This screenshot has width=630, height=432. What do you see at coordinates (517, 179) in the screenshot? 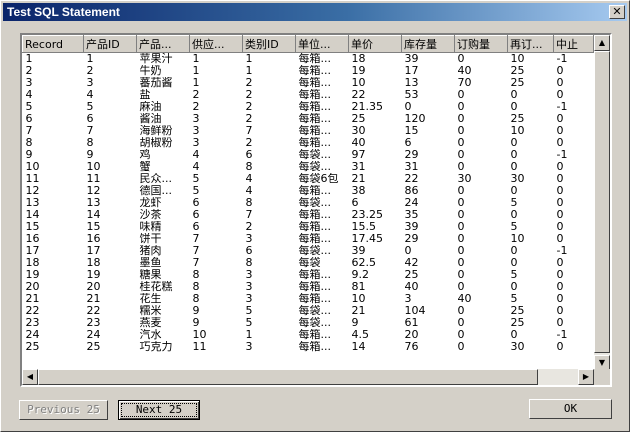
I see `table-cell: 30` at bounding box center [517, 179].